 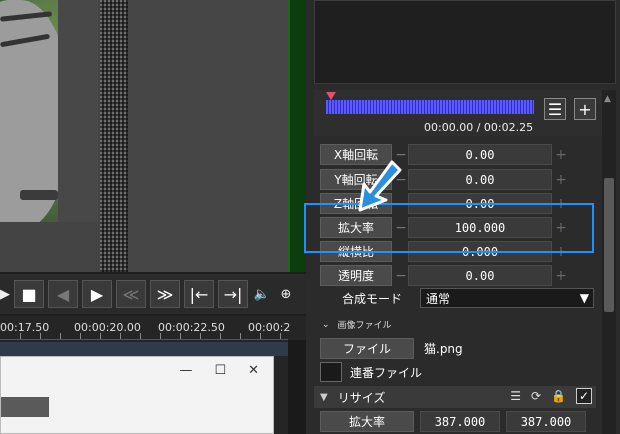 I want to click on scale-highlight-box, so click(x=449, y=228).